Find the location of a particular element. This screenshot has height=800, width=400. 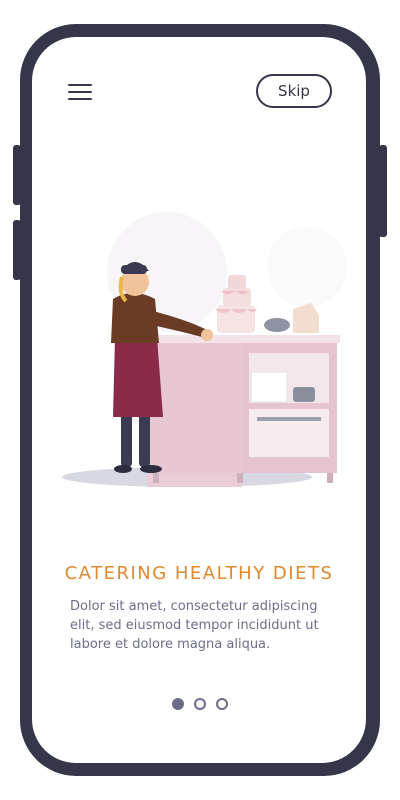

power-button is located at coordinates (383, 191).